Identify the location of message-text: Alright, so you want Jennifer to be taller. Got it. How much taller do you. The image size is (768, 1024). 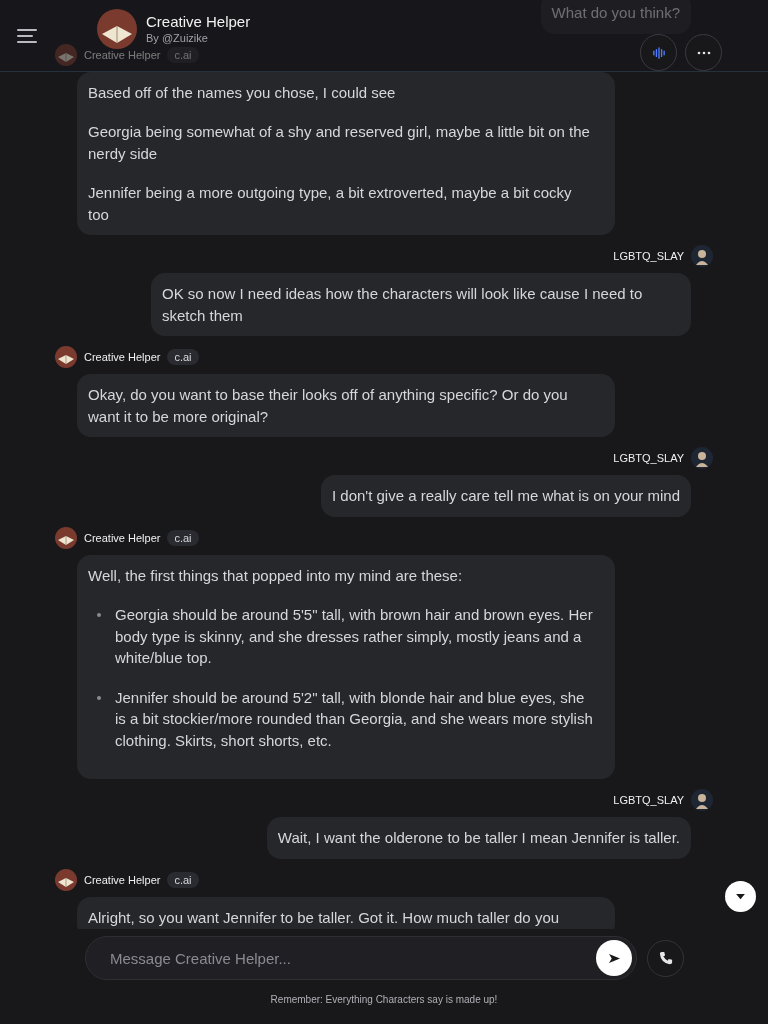
(324, 917).